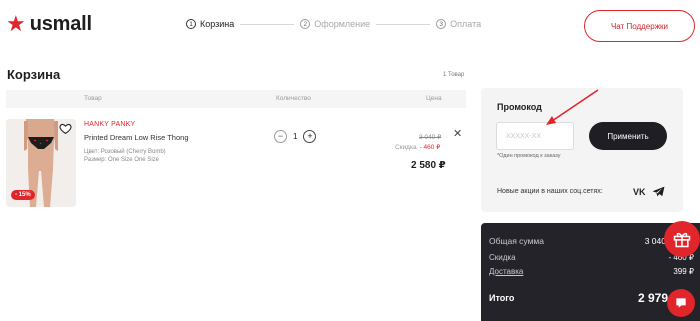 This screenshot has height=321, width=700. I want to click on chat-bubble-icon, so click(681, 303).